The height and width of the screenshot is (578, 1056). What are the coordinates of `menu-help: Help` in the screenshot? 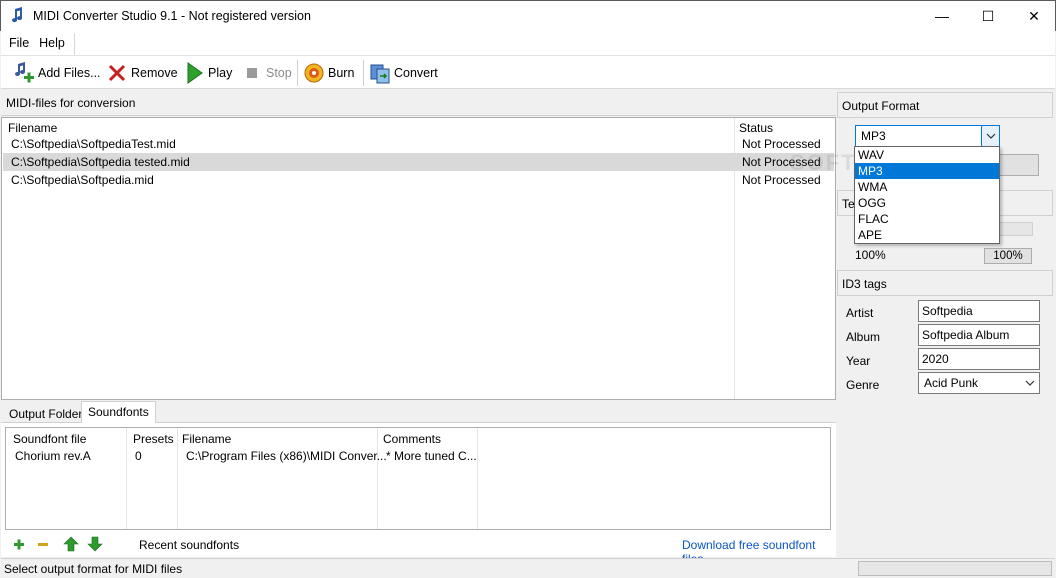 It's located at (52, 44).